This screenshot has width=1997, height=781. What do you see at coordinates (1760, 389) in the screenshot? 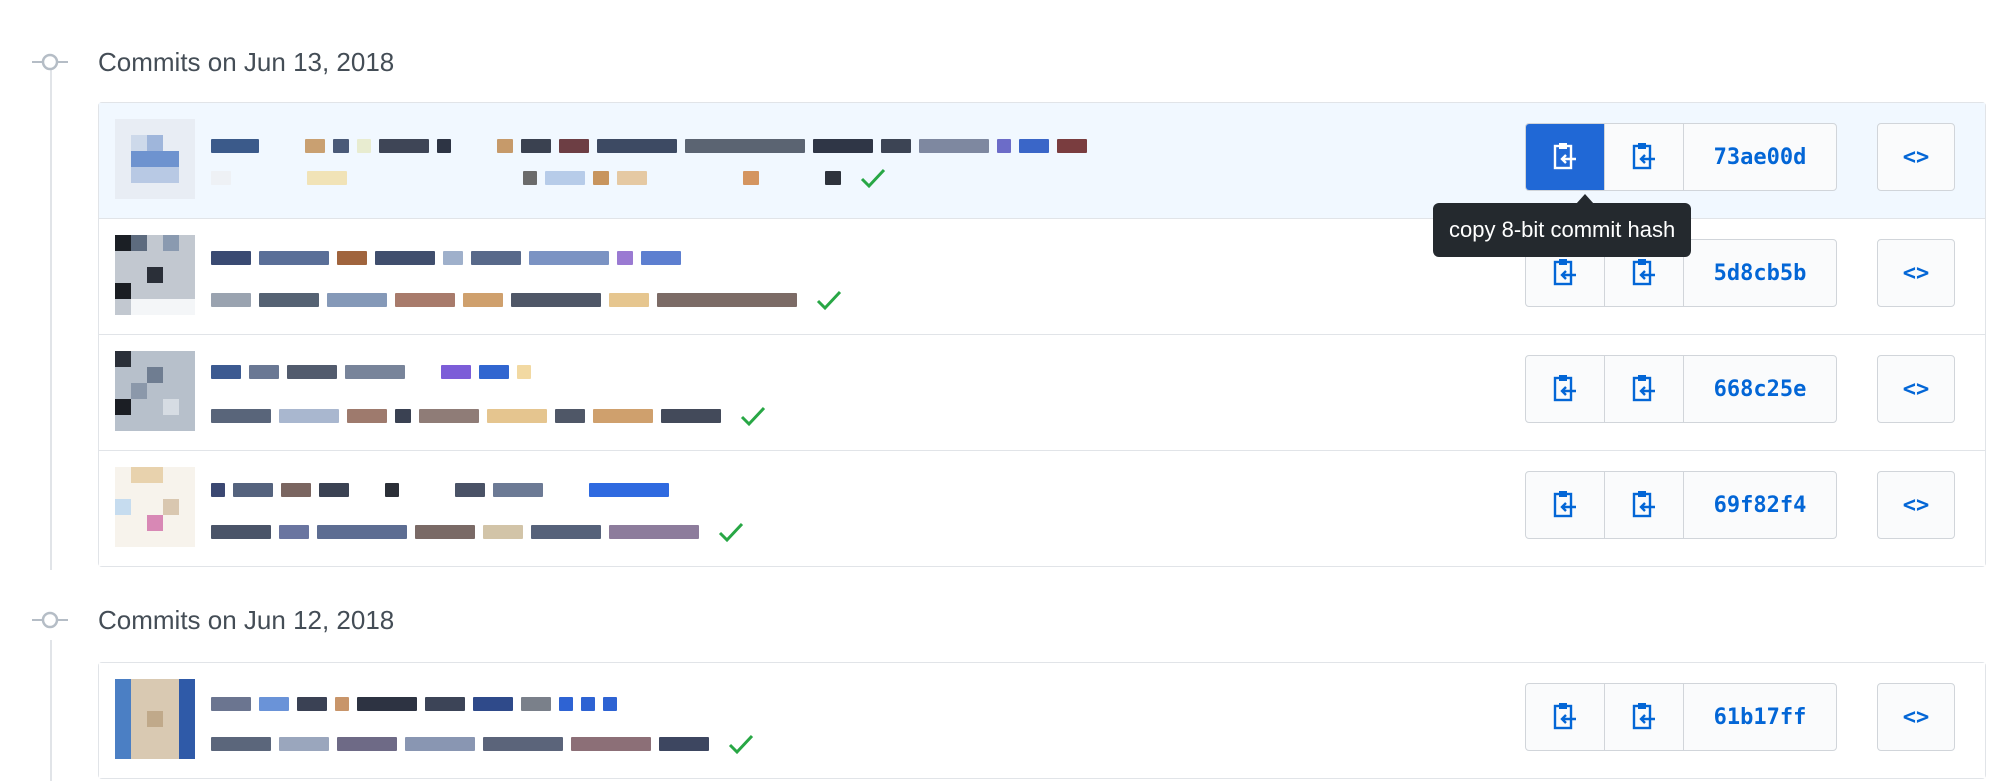
I see `commit-sha-link: 668c25e` at bounding box center [1760, 389].